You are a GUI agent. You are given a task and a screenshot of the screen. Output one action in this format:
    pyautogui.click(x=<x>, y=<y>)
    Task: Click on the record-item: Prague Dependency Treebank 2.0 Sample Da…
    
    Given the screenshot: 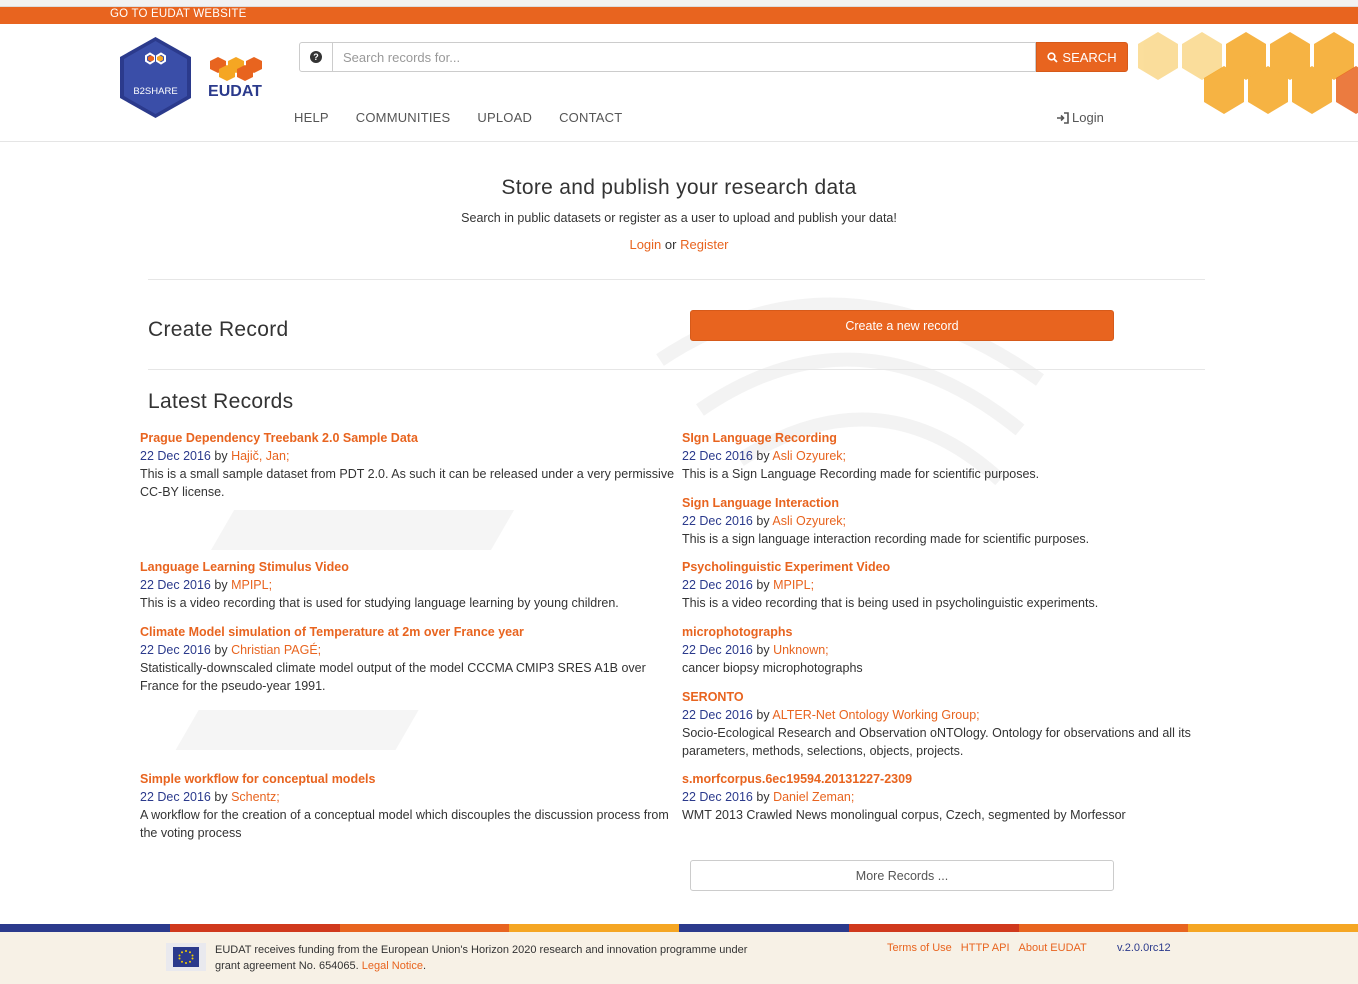 What is the action you would take?
    pyautogui.click(x=410, y=465)
    